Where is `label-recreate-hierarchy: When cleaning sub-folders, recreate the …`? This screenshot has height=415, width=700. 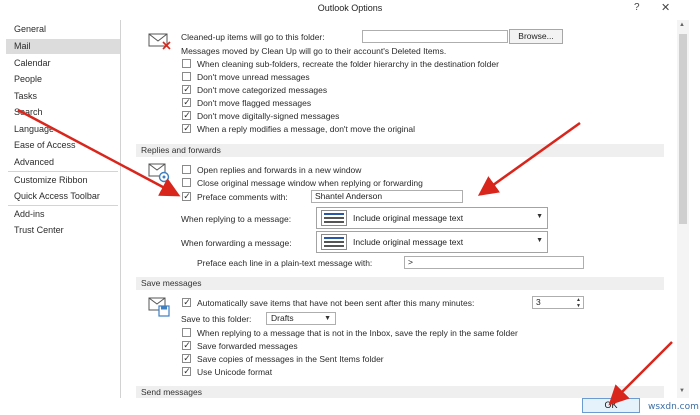
label-recreate-hierarchy: When cleaning sub-folders, recreate the … is located at coordinates (348, 64).